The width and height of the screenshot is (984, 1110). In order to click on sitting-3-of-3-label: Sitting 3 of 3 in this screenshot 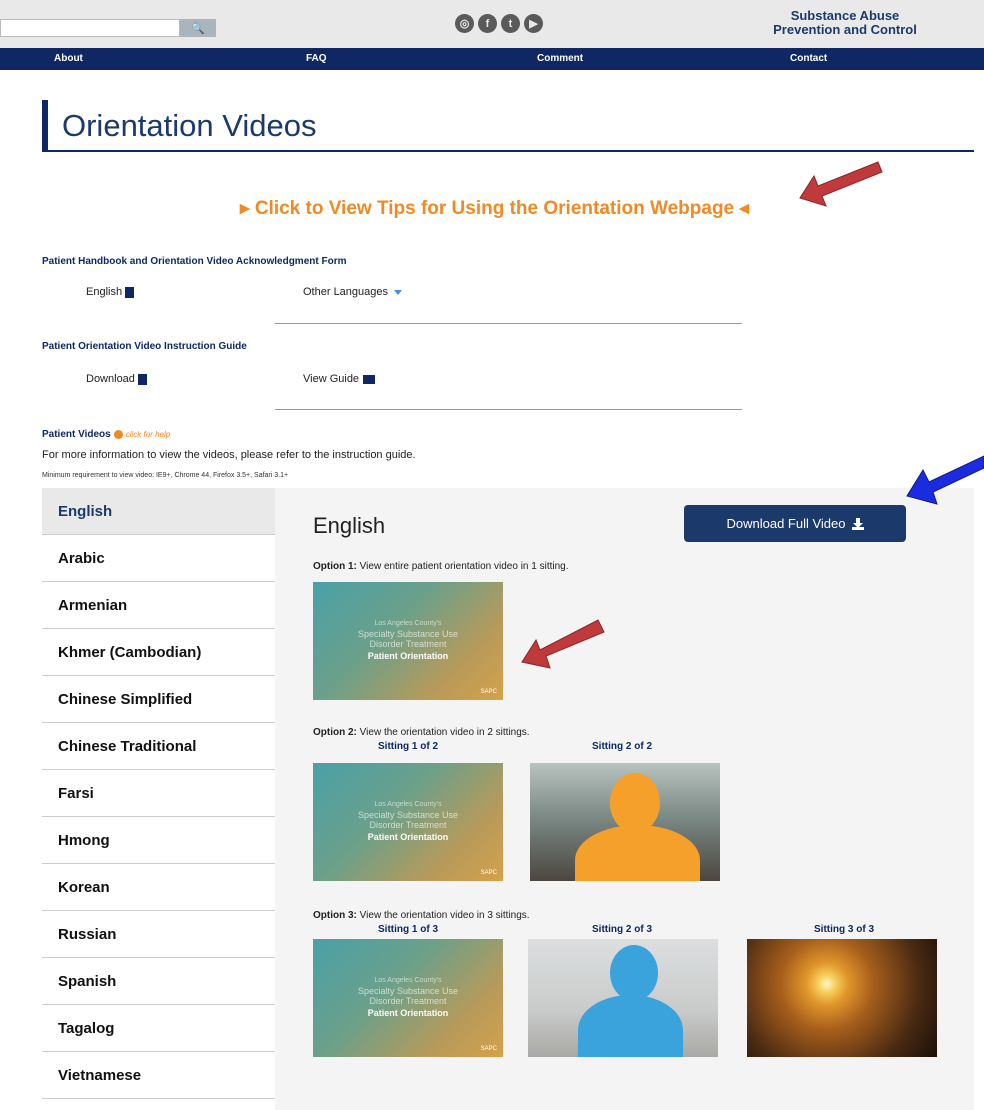, I will do `click(844, 929)`.